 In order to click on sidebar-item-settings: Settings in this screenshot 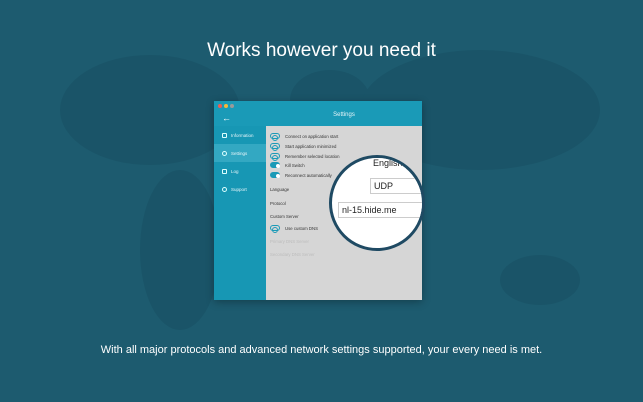, I will do `click(240, 153)`.